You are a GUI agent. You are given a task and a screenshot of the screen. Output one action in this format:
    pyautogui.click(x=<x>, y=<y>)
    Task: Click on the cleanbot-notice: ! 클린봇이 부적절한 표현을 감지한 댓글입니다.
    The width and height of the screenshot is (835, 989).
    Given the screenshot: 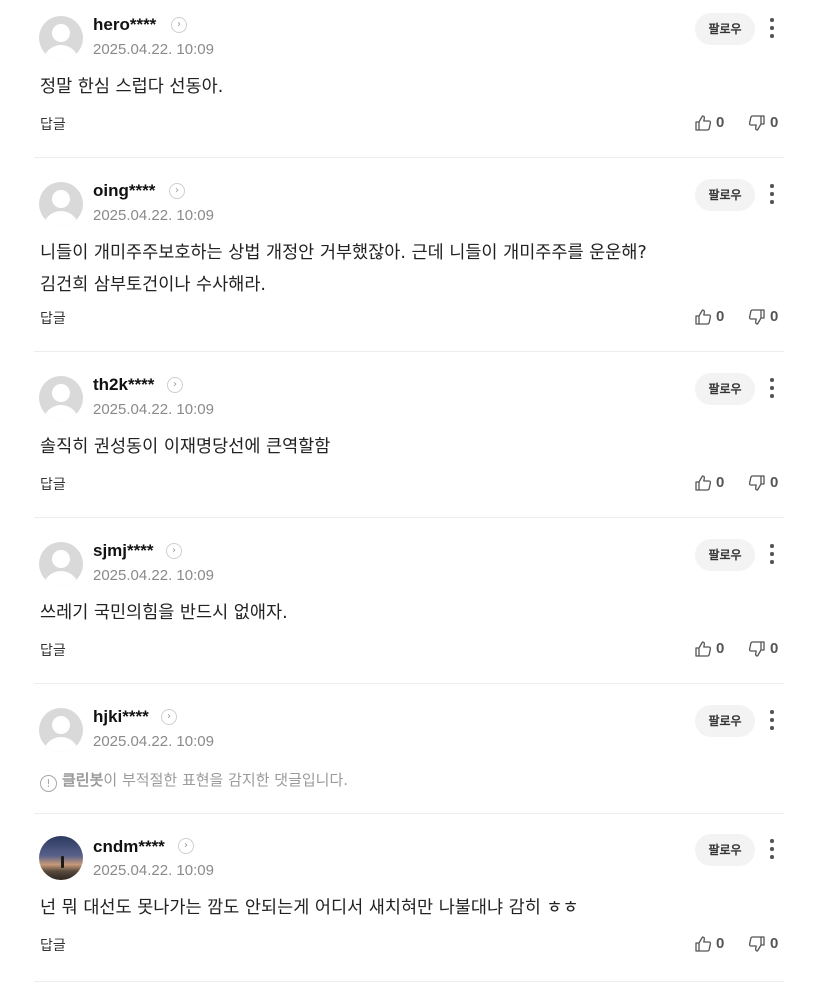 What is the action you would take?
    pyautogui.click(x=194, y=780)
    